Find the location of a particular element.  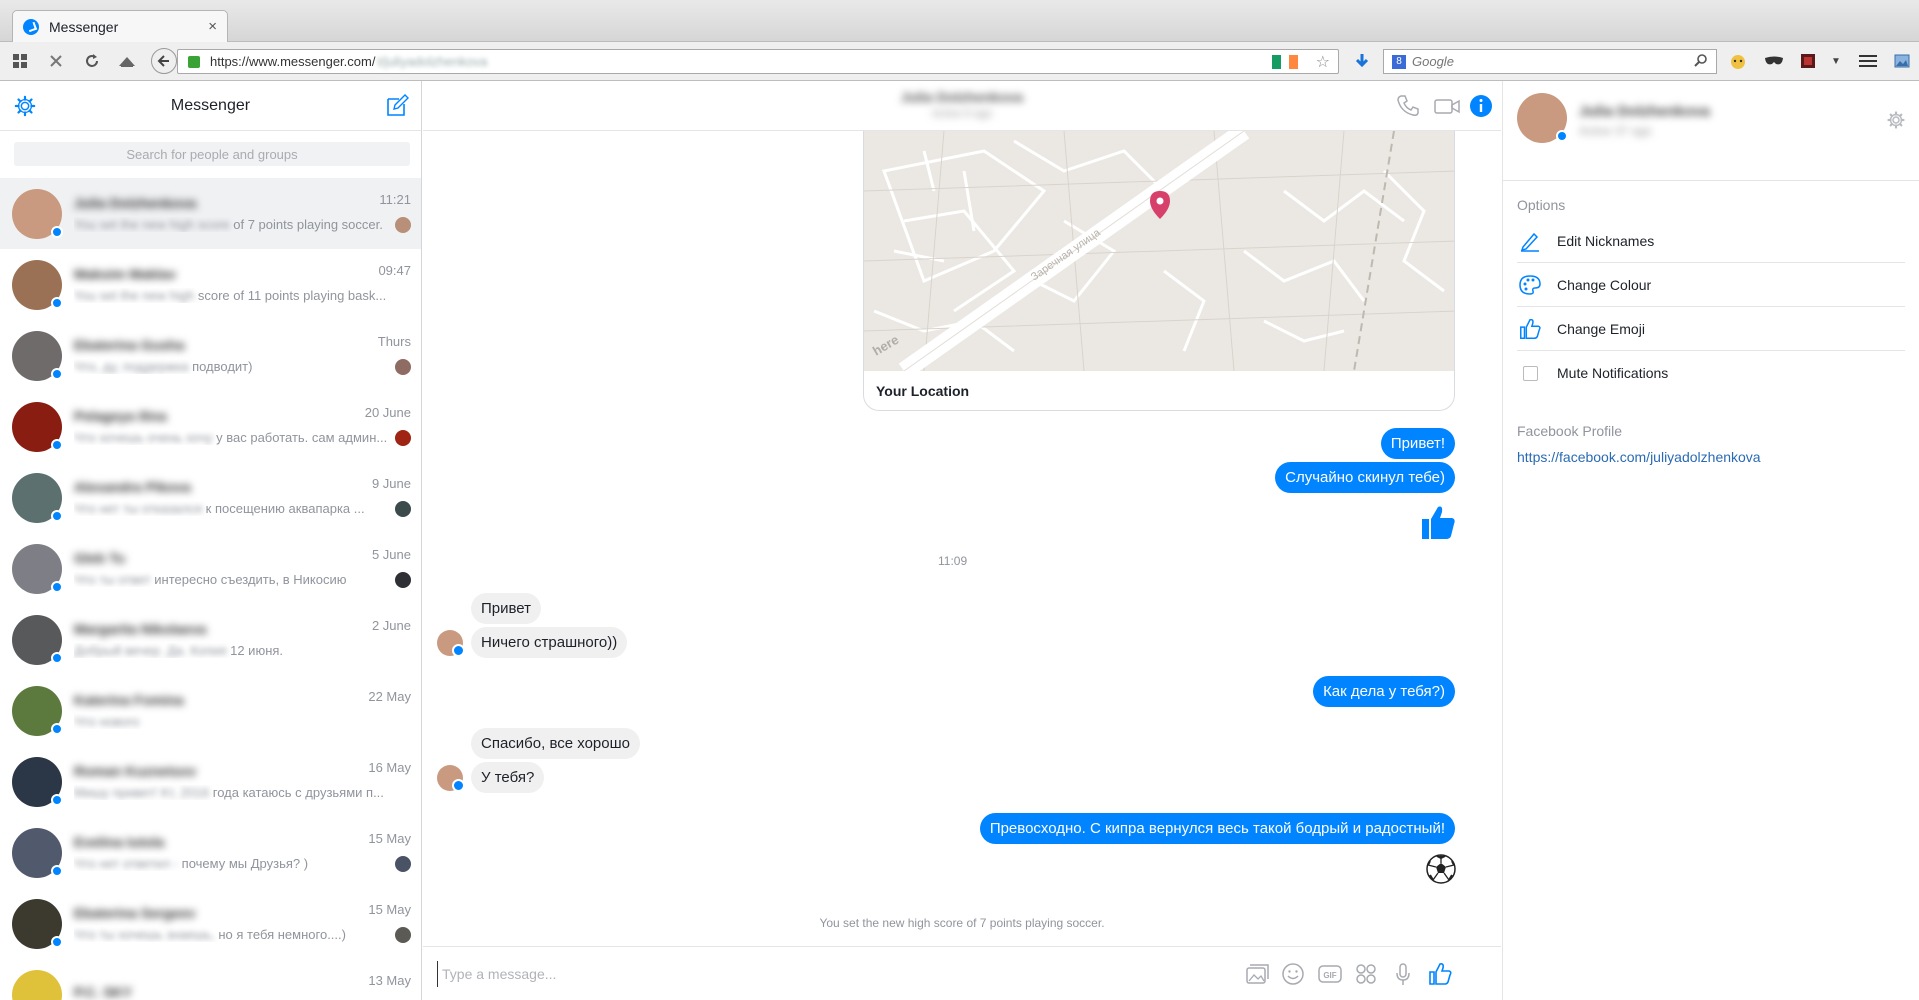

snippet-visible-part: но я тебя немного....) is located at coordinates (280, 934).